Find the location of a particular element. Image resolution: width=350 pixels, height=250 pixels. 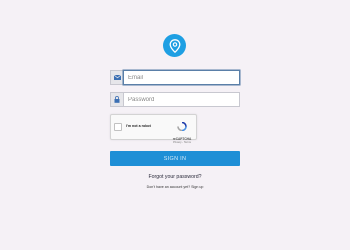

recaptcha-brand: reCAPTCHA Privacy - Terms is located at coordinates (182, 131).